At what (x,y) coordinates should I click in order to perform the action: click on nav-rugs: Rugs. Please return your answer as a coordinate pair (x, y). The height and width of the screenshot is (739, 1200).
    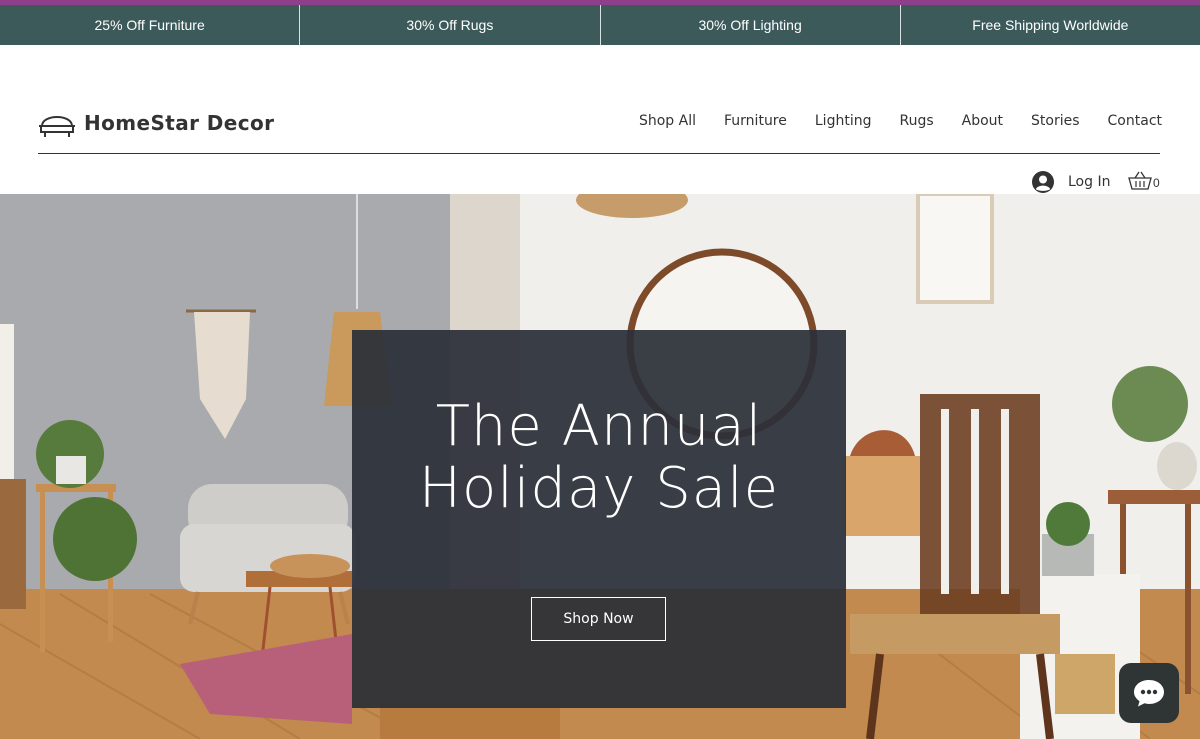
    Looking at the image, I should click on (916, 121).